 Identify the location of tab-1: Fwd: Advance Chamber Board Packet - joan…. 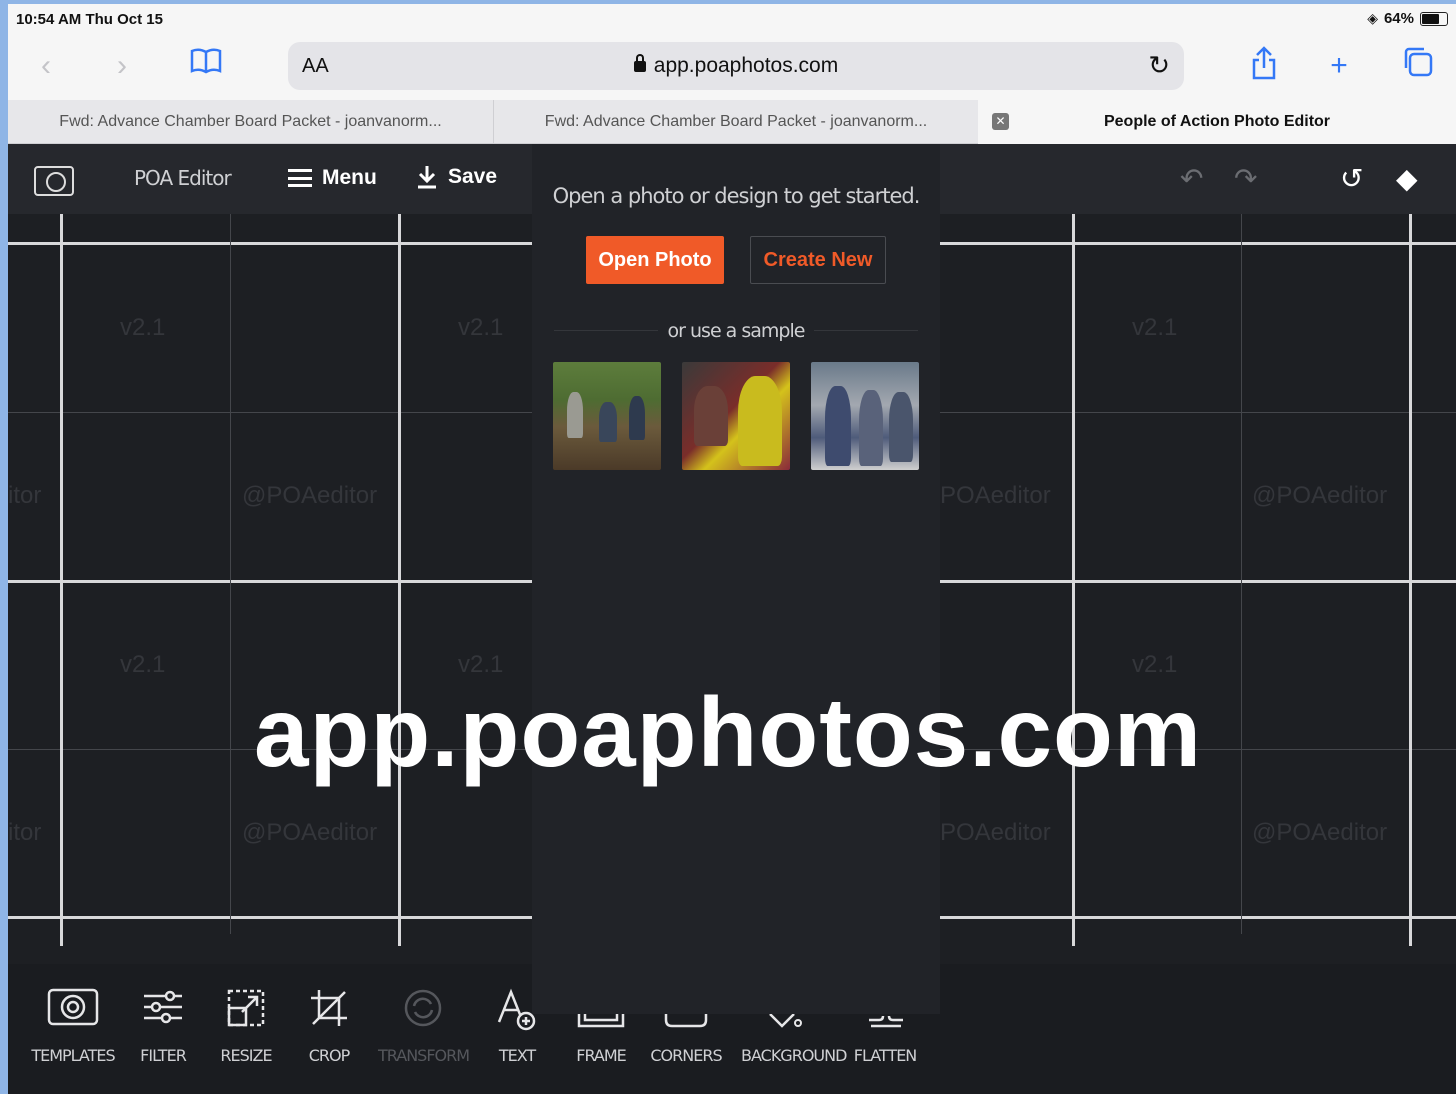
(251, 122).